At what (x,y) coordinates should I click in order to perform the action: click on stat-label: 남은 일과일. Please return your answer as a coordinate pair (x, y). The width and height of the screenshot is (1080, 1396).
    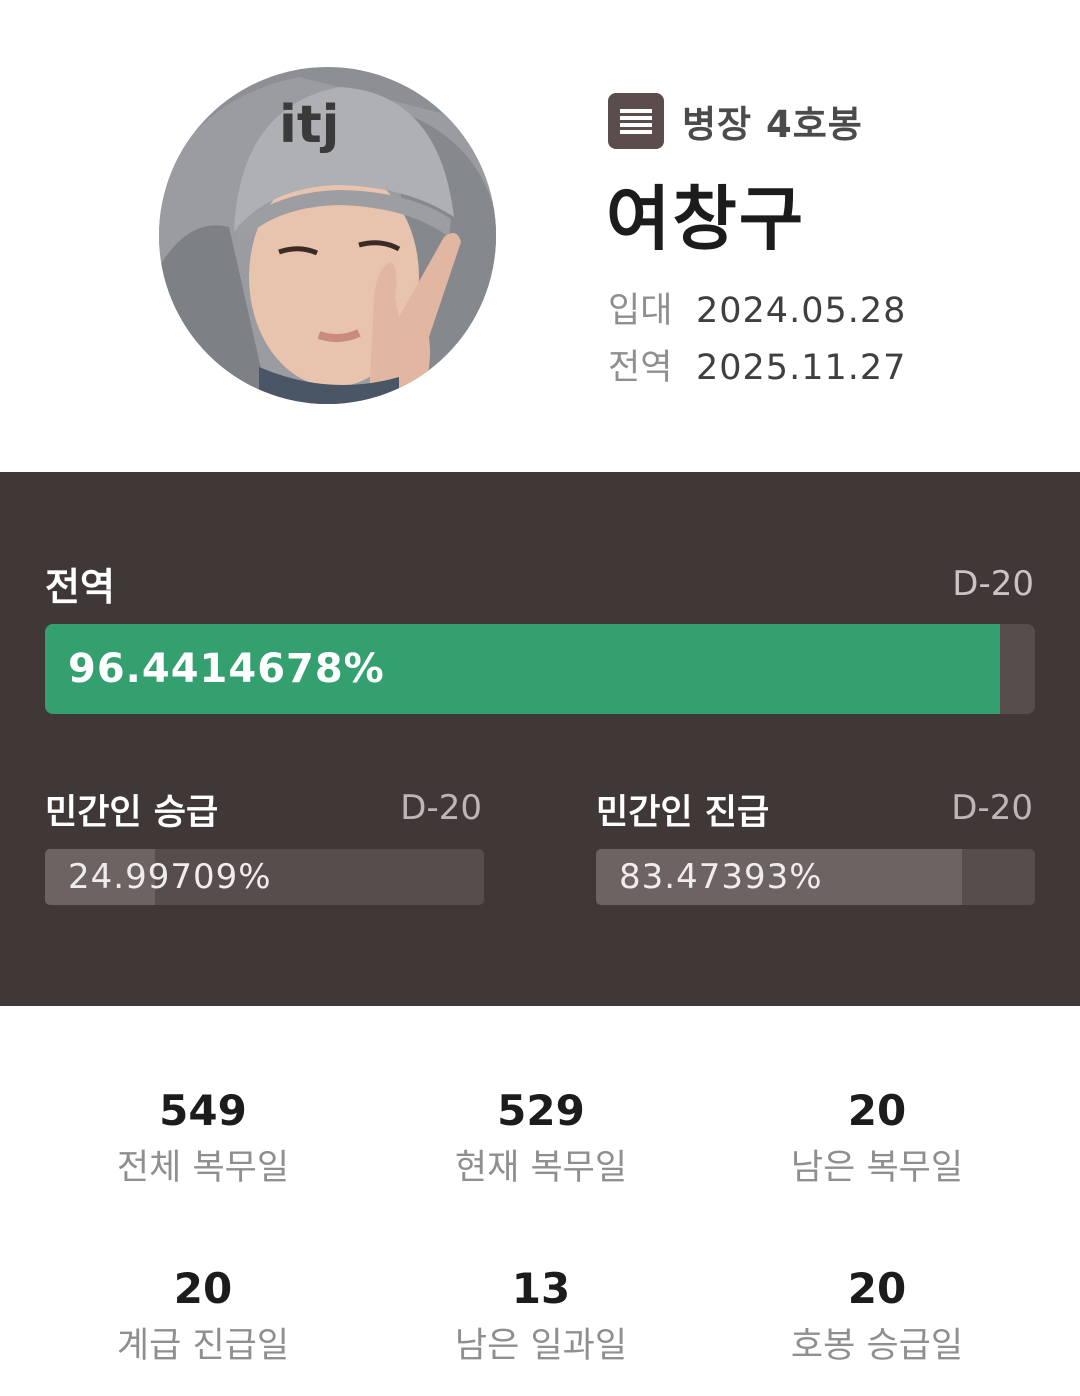
    Looking at the image, I should click on (541, 1346).